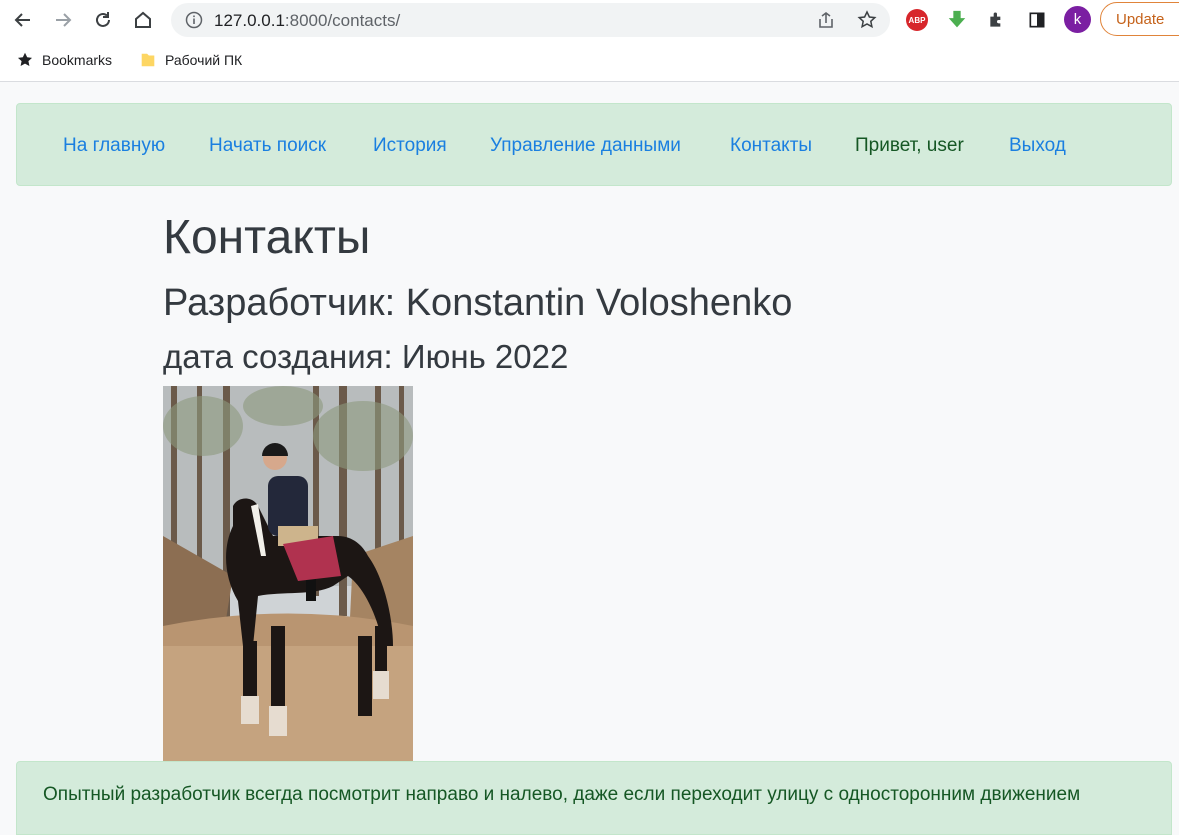  Describe the element at coordinates (204, 60) in the screenshot. I see `bookmark-label: Рабочий ПК` at that location.